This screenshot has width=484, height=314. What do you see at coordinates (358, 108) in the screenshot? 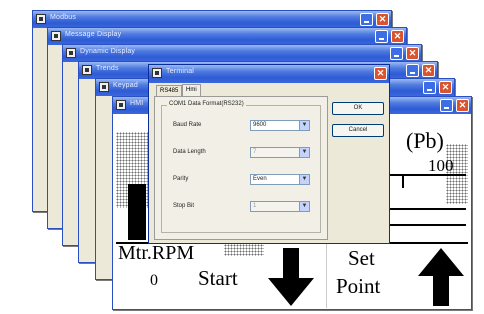
I see `ok-button: OK` at bounding box center [358, 108].